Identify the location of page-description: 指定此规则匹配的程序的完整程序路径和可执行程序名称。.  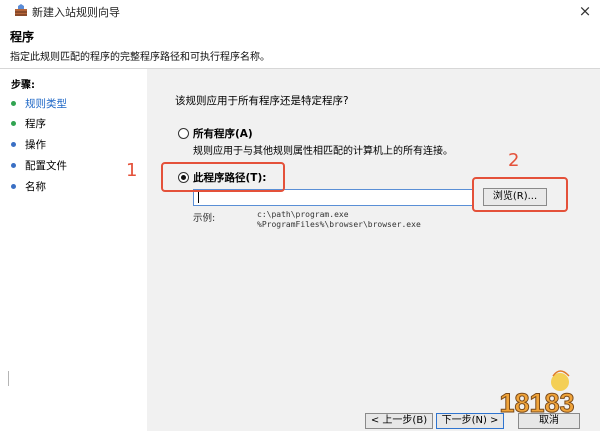
(140, 57).